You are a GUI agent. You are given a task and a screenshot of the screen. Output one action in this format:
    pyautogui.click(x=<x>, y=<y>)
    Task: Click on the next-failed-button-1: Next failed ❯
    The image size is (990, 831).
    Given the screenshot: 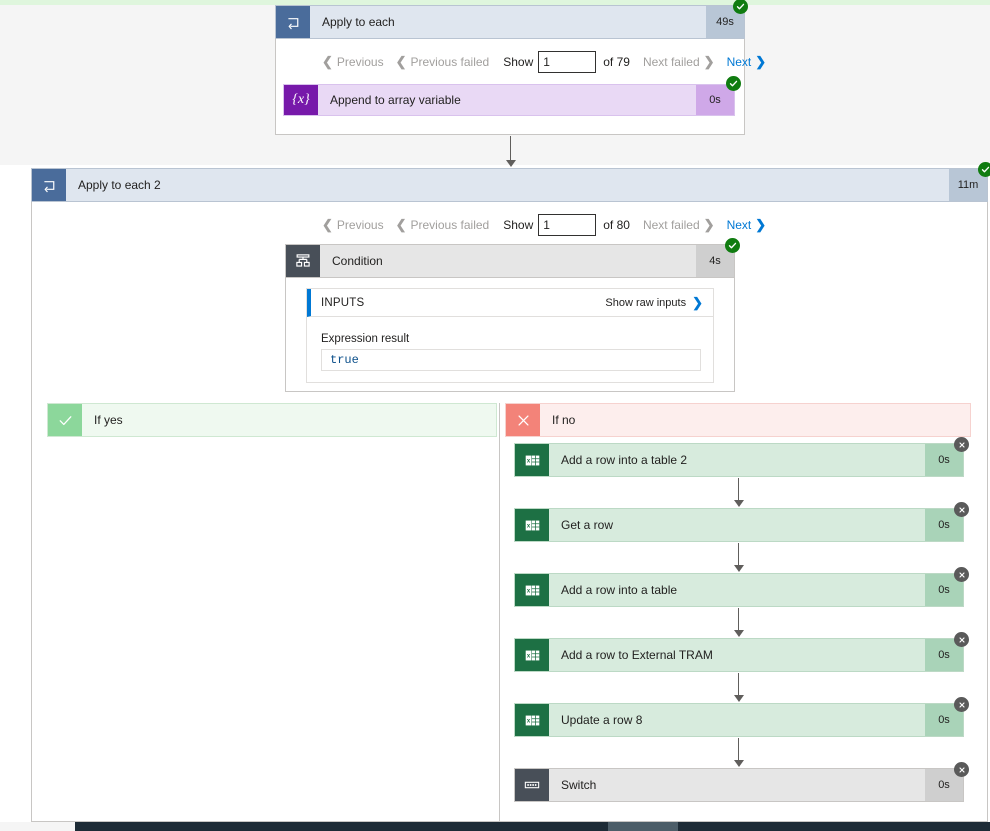 What is the action you would take?
    pyautogui.click(x=679, y=62)
    